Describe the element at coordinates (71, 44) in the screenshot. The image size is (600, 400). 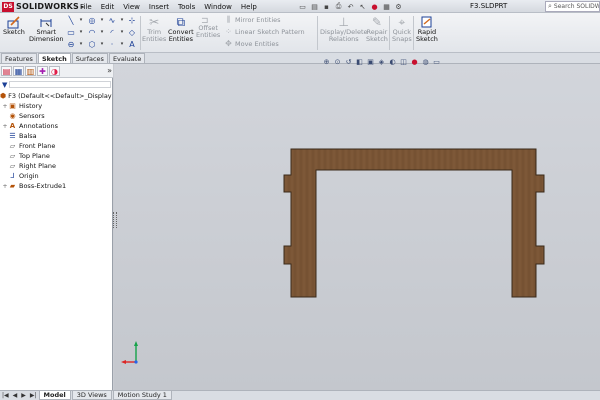
I see `slot-icon: ⊖` at that location.